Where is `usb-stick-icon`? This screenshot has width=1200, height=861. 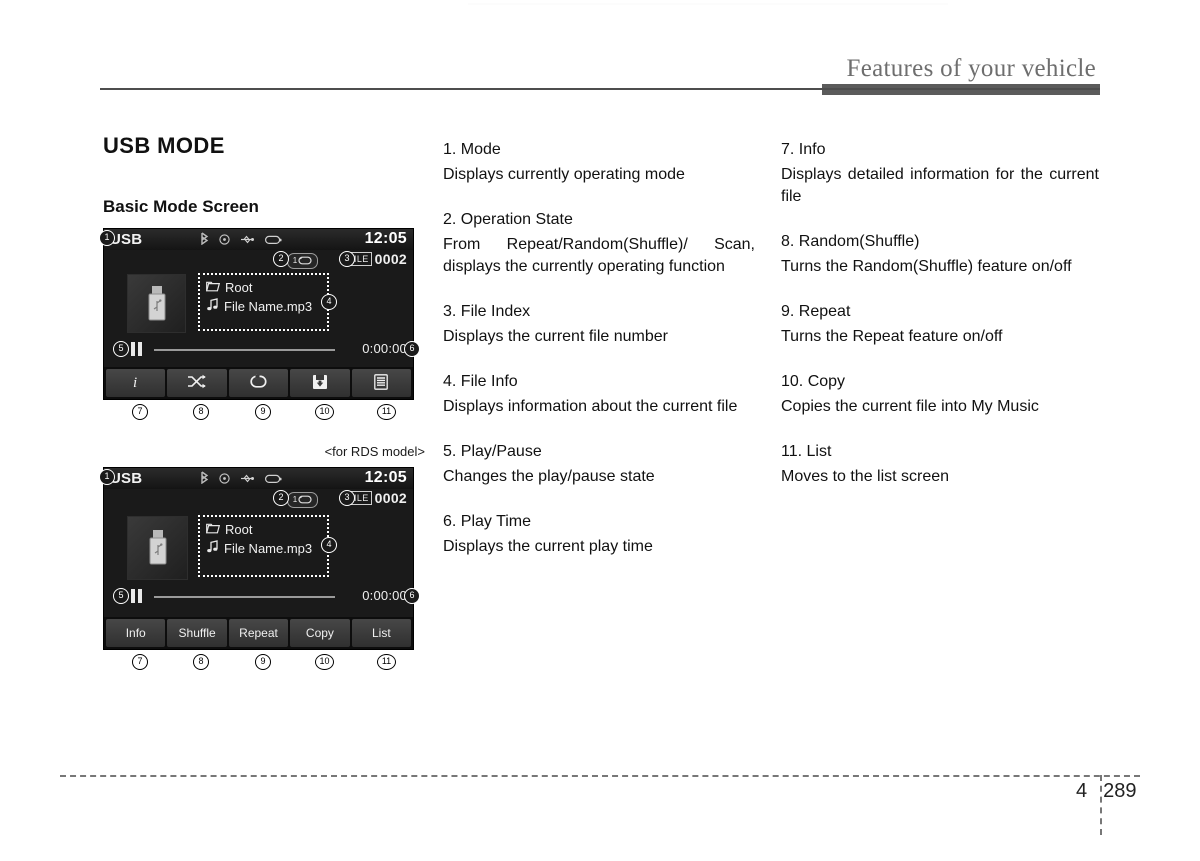 usb-stick-icon is located at coordinates (156, 302).